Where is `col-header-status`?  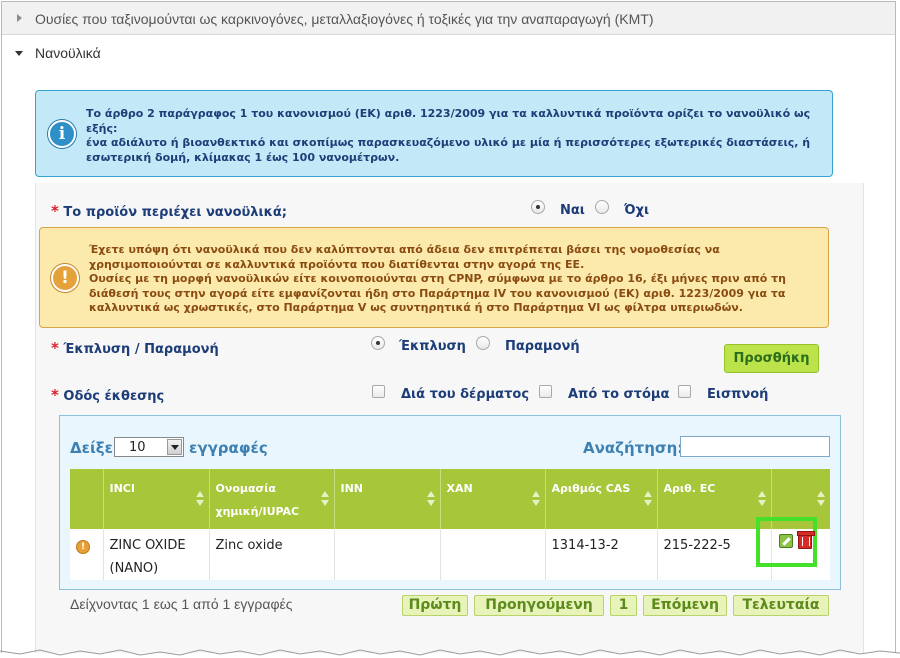 col-header-status is located at coordinates (87, 499).